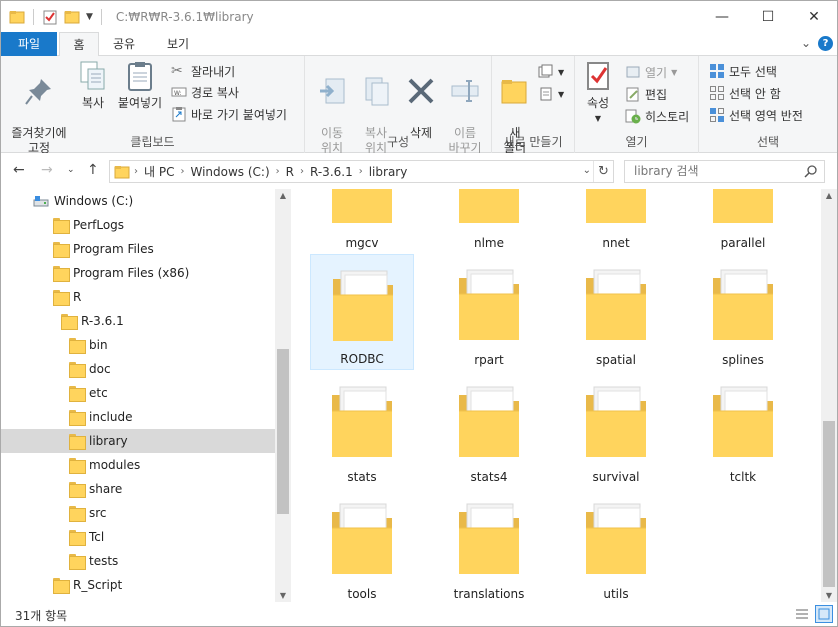  Describe the element at coordinates (138, 417) in the screenshot. I see `tree-item: include` at that location.